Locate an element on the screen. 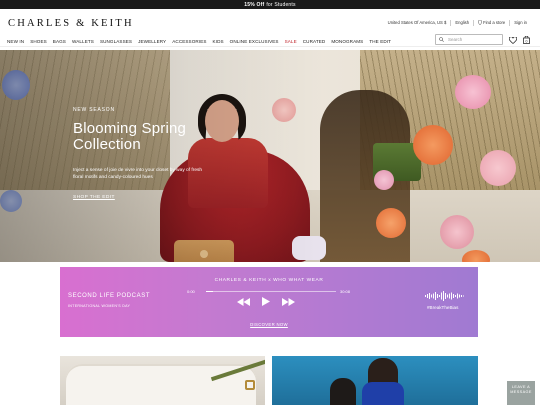  time-start: 0:00 is located at coordinates (191, 291).